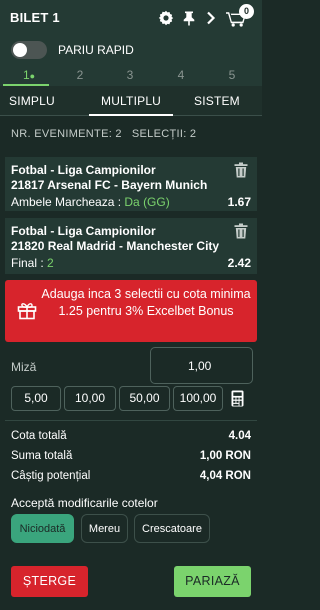  What do you see at coordinates (131, 420) in the screenshot?
I see `divider` at bounding box center [131, 420].